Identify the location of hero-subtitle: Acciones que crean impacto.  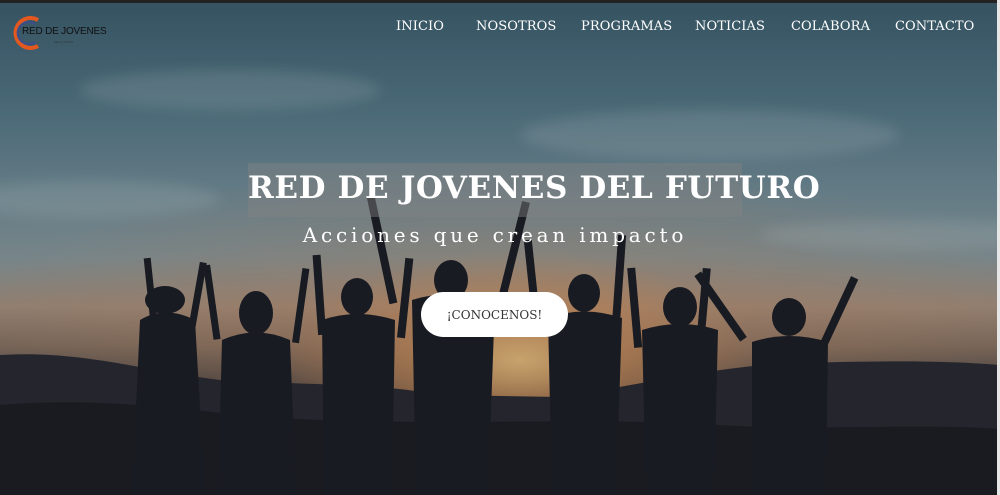
(495, 235).